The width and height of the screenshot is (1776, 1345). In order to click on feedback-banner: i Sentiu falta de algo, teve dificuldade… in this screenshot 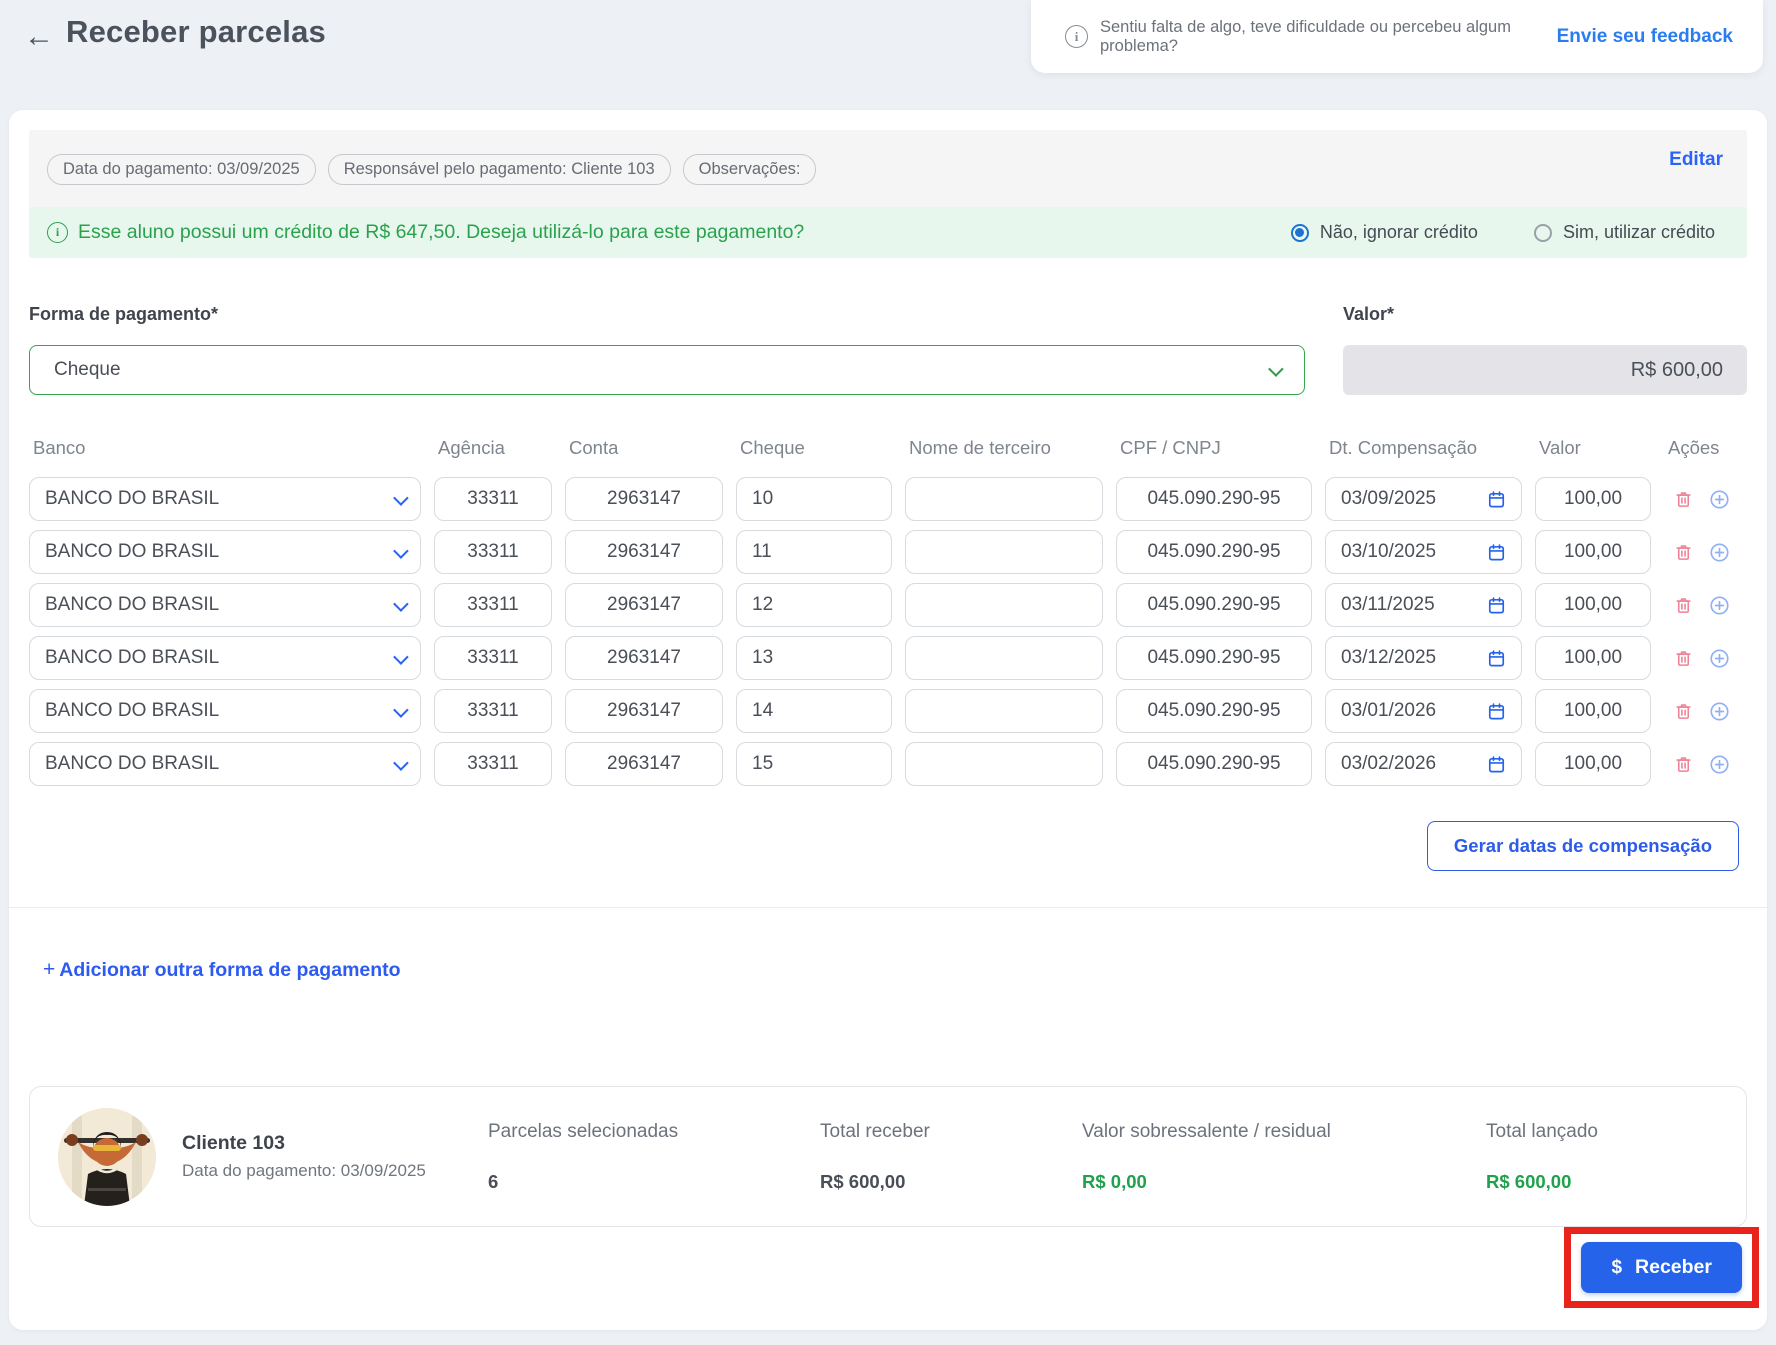, I will do `click(1397, 36)`.